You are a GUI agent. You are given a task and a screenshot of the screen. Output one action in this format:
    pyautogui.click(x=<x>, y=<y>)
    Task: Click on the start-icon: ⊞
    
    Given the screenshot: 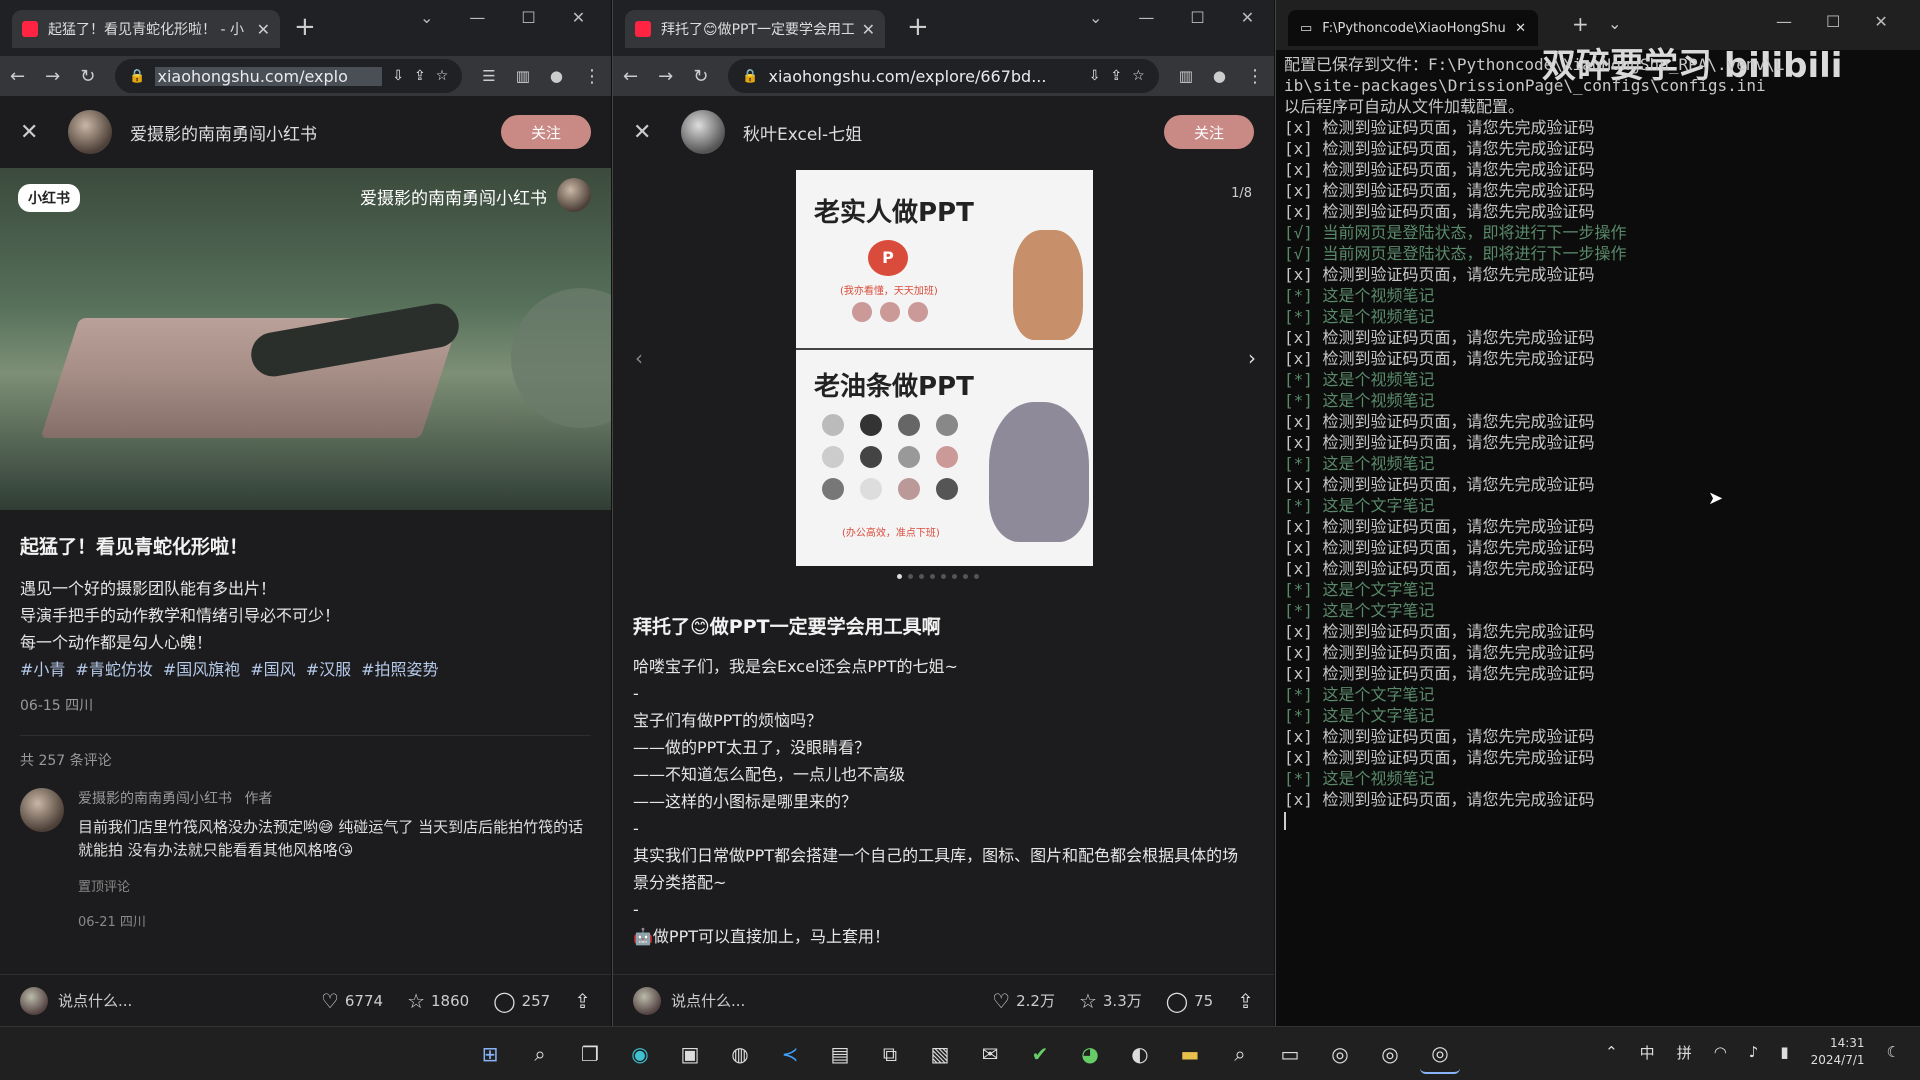 What is the action you would take?
    pyautogui.click(x=490, y=1054)
    